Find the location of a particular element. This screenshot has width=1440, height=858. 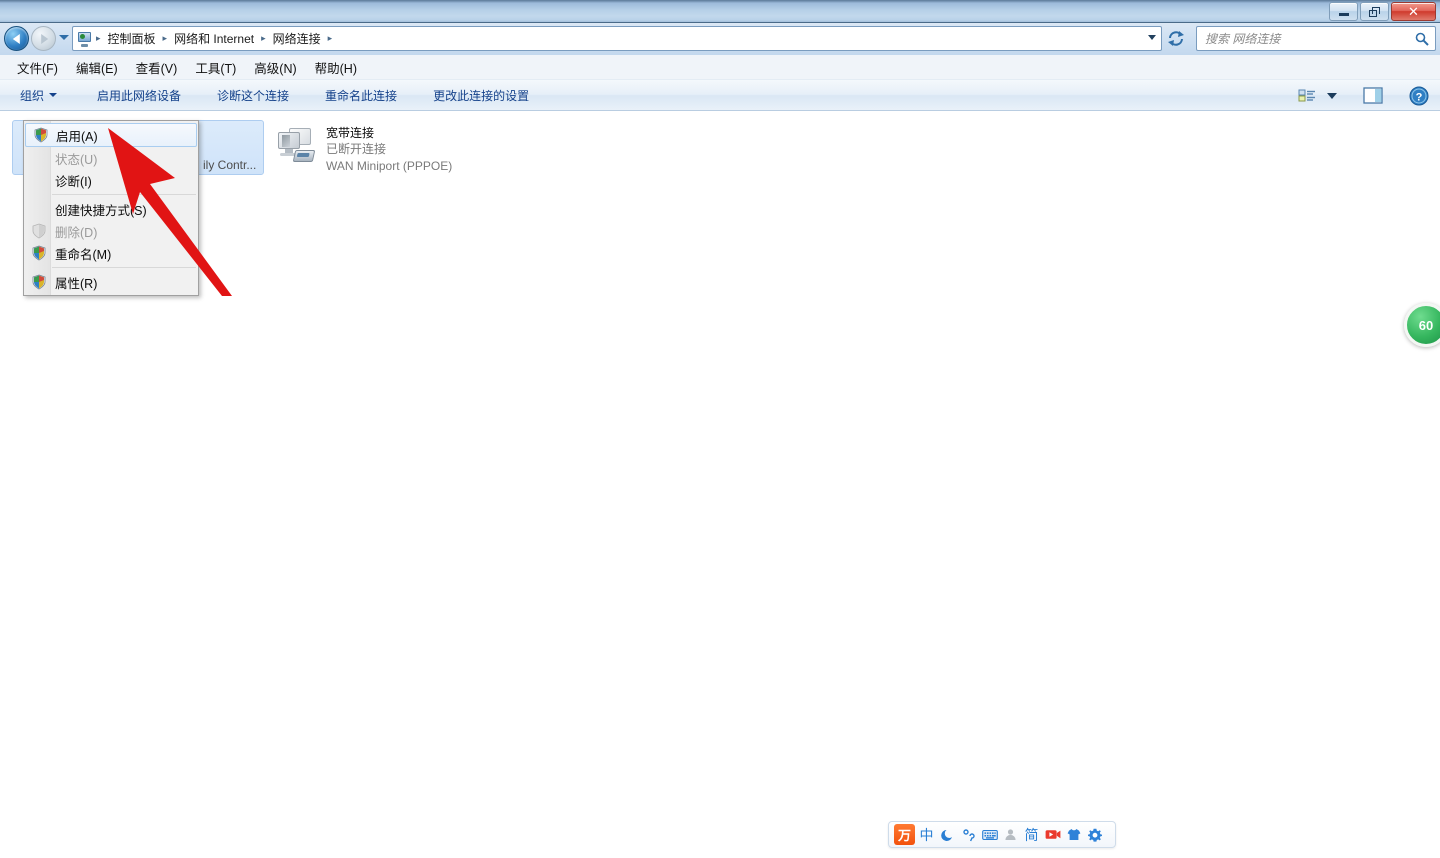

context-menu-label: 重命名(M) is located at coordinates (83, 254).